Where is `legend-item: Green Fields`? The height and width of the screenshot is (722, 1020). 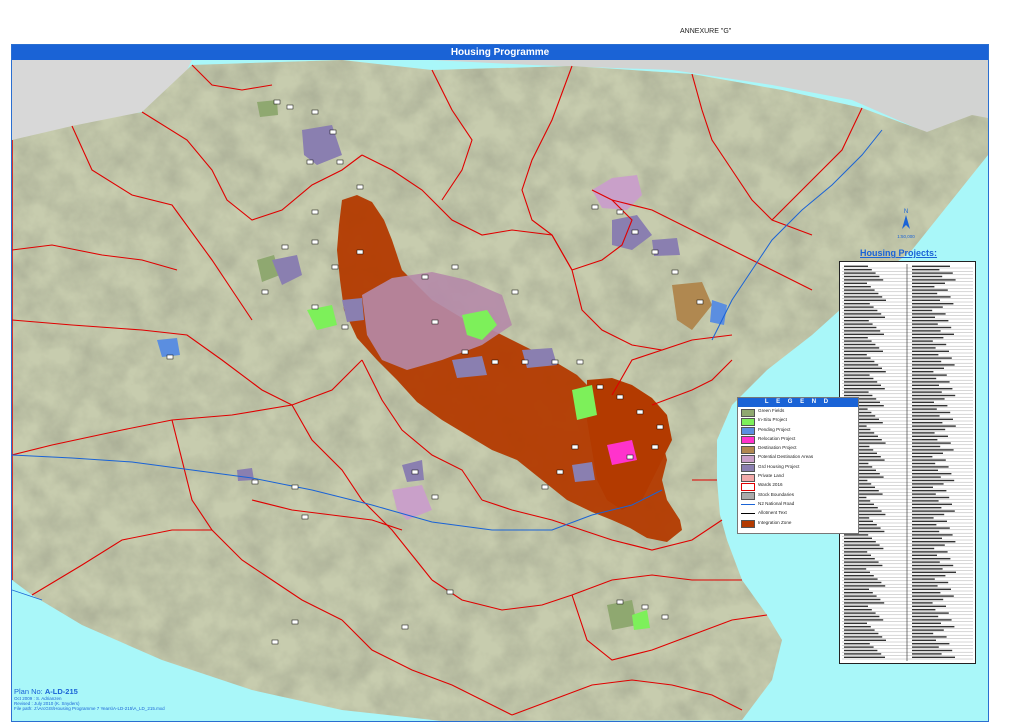
legend-item: Green Fields is located at coordinates (798, 412).